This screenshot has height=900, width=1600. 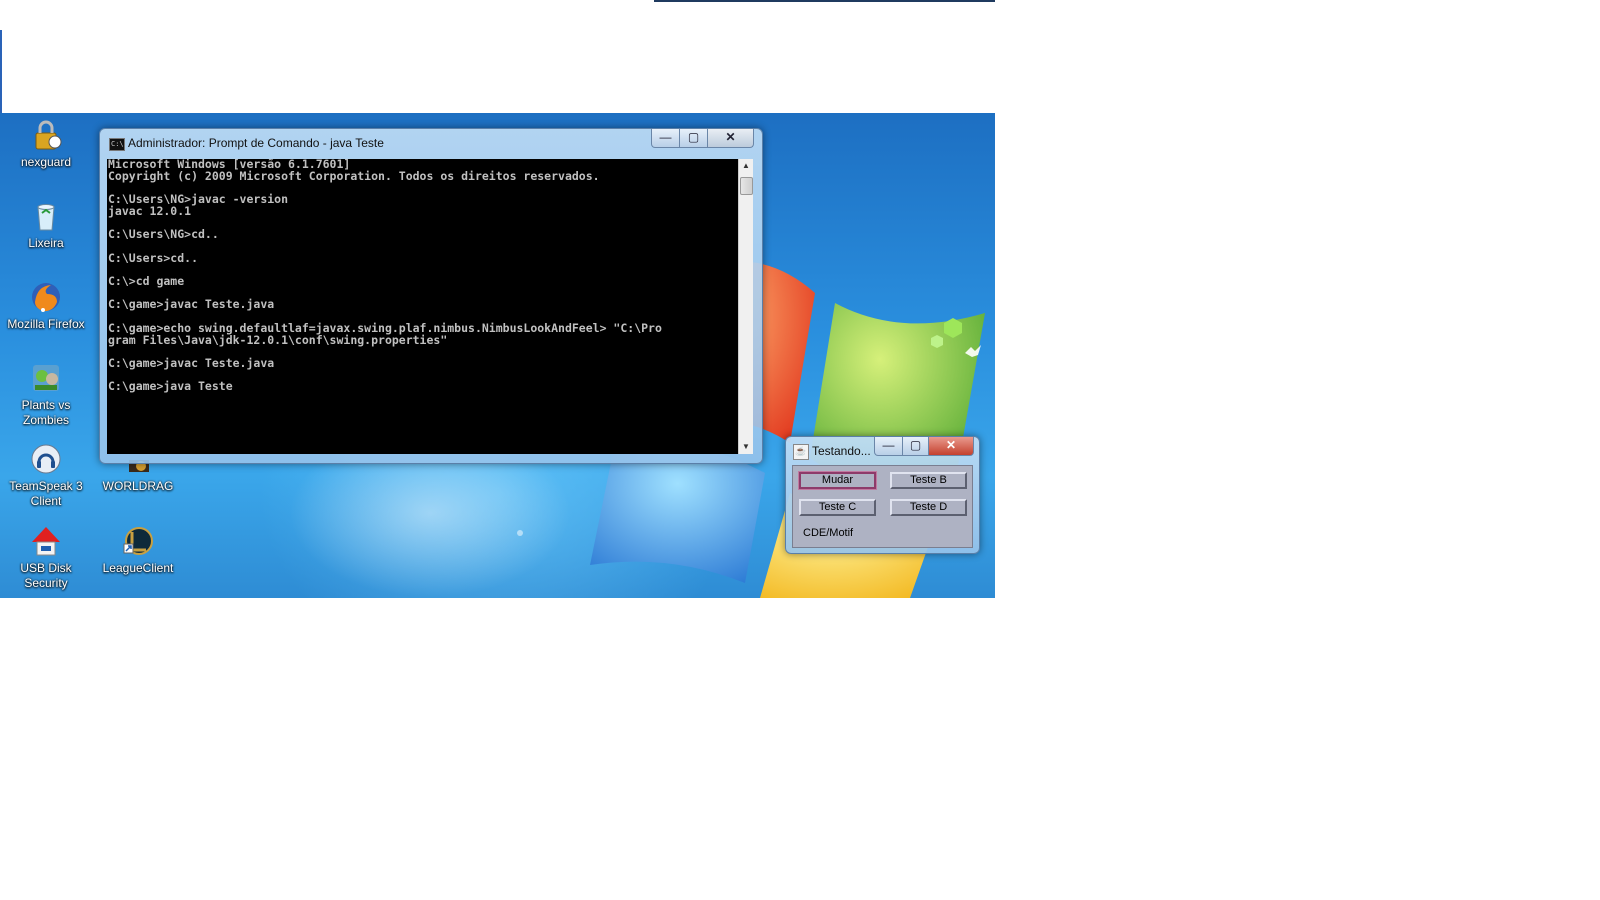 I want to click on java-close-button: ✕, so click(x=951, y=446).